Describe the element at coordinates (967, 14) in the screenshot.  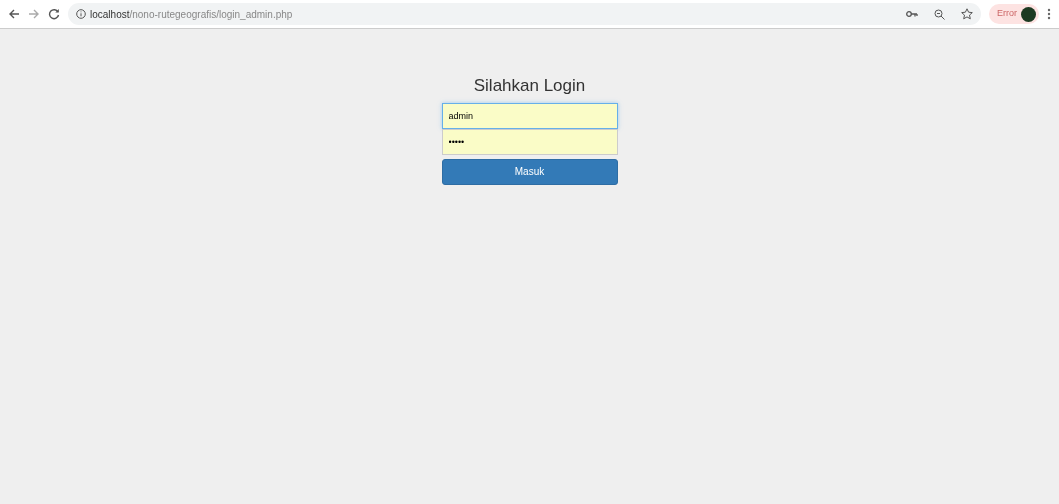
I see `star-icon` at that location.